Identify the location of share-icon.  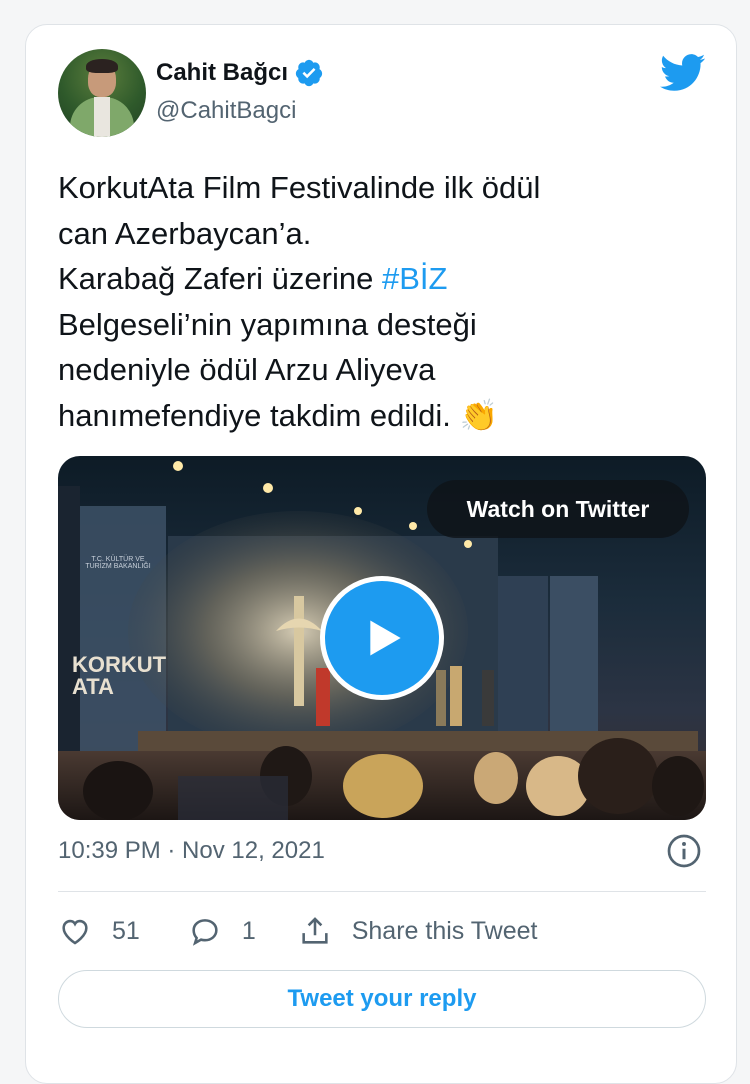
(315, 930).